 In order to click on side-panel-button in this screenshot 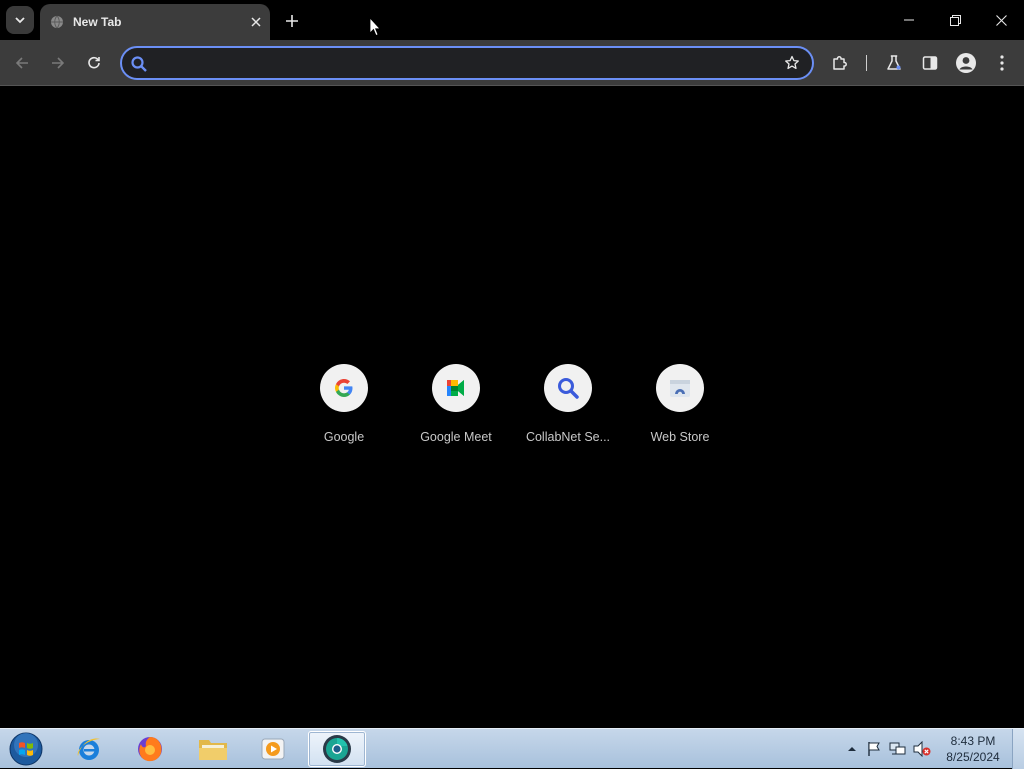, I will do `click(930, 63)`.